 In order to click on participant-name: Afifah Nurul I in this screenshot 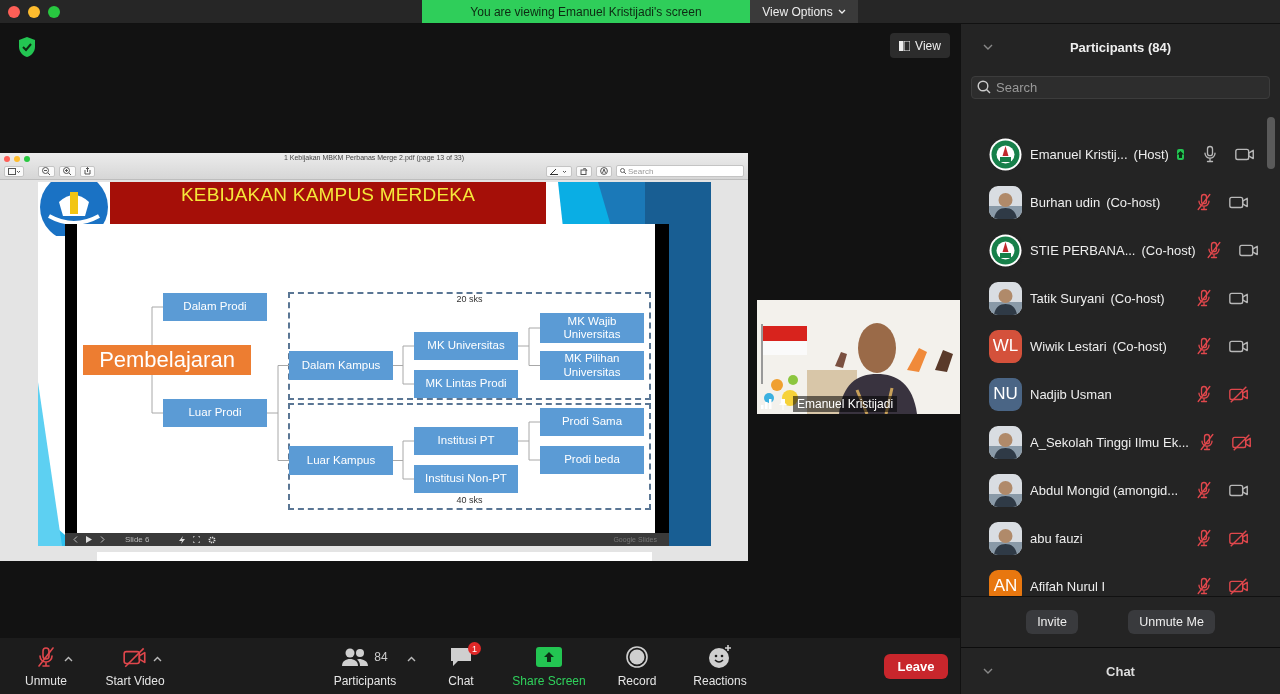, I will do `click(1068, 586)`.